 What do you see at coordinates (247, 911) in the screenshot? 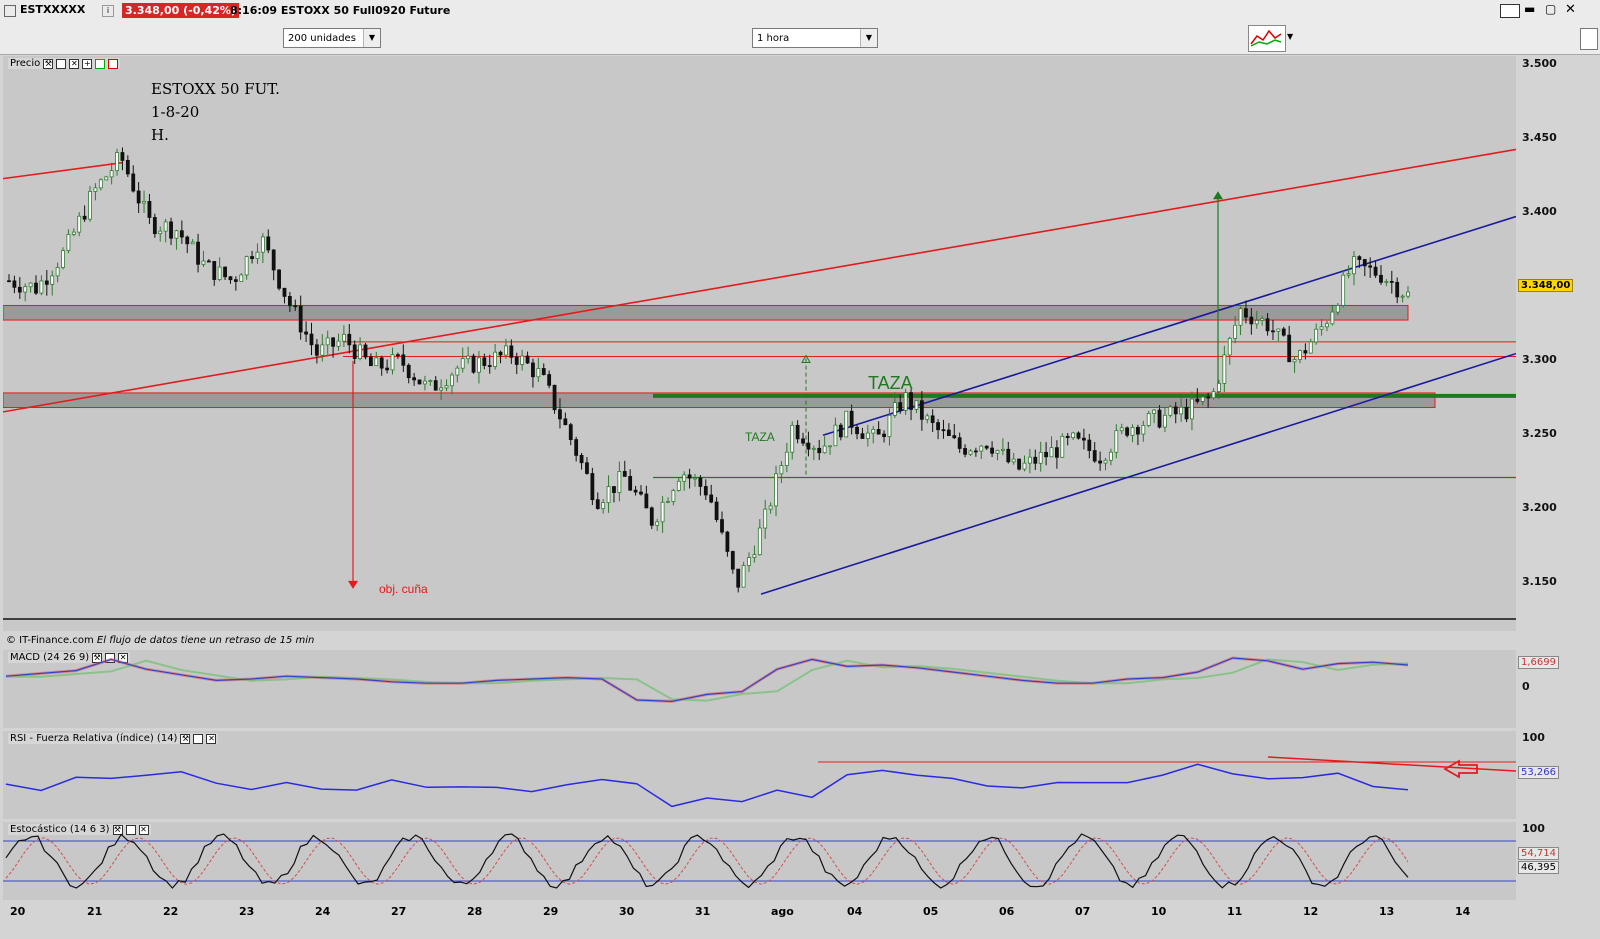
I see `x-tick-label: 23` at bounding box center [247, 911].